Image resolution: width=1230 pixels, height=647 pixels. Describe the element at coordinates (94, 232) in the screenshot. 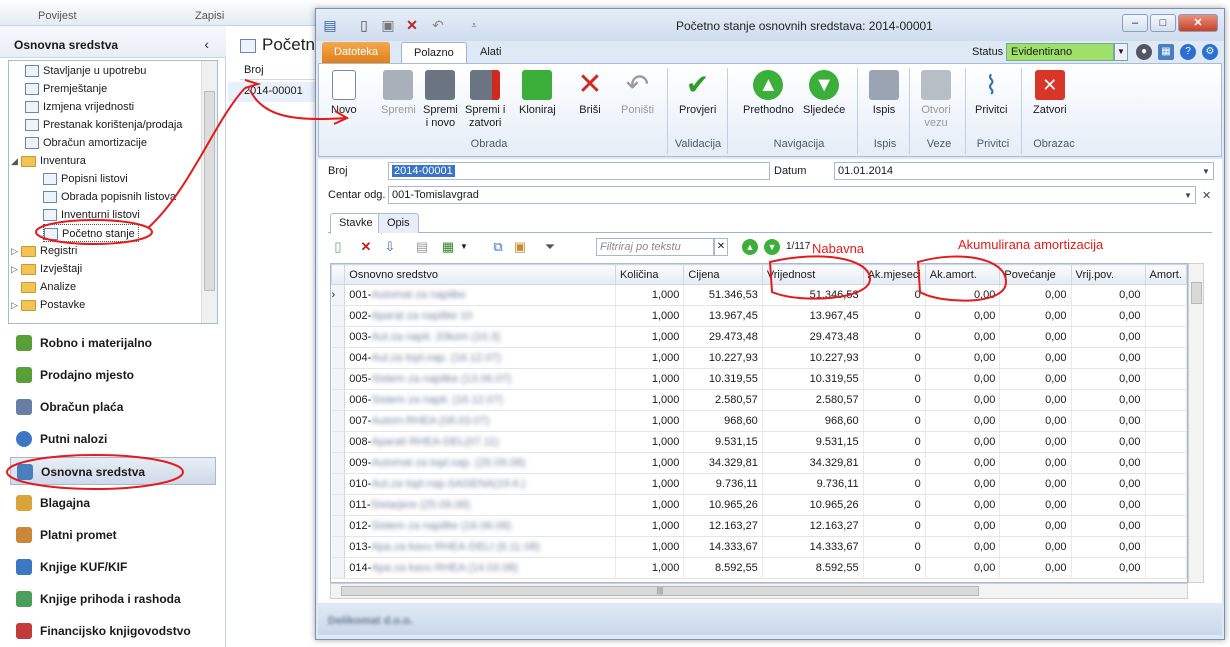

I see `annotation-circle-pocetno` at that location.